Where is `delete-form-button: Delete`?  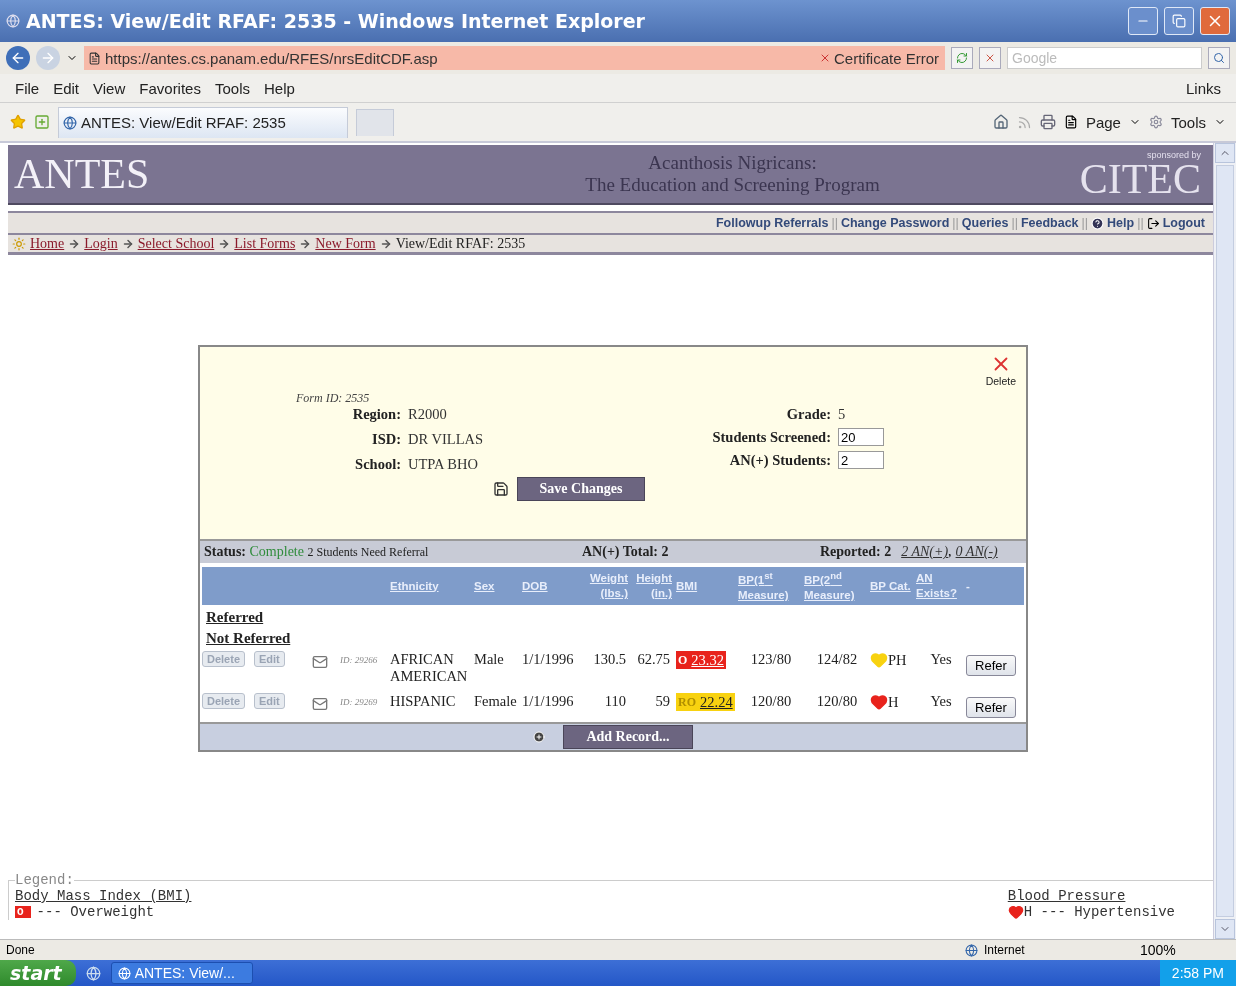 delete-form-button: Delete is located at coordinates (1000, 370).